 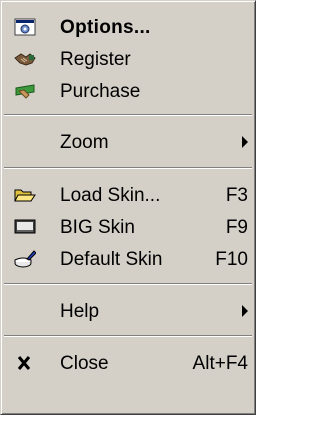 What do you see at coordinates (220, 363) in the screenshot?
I see `close-shortcut: Alt+F4` at bounding box center [220, 363].